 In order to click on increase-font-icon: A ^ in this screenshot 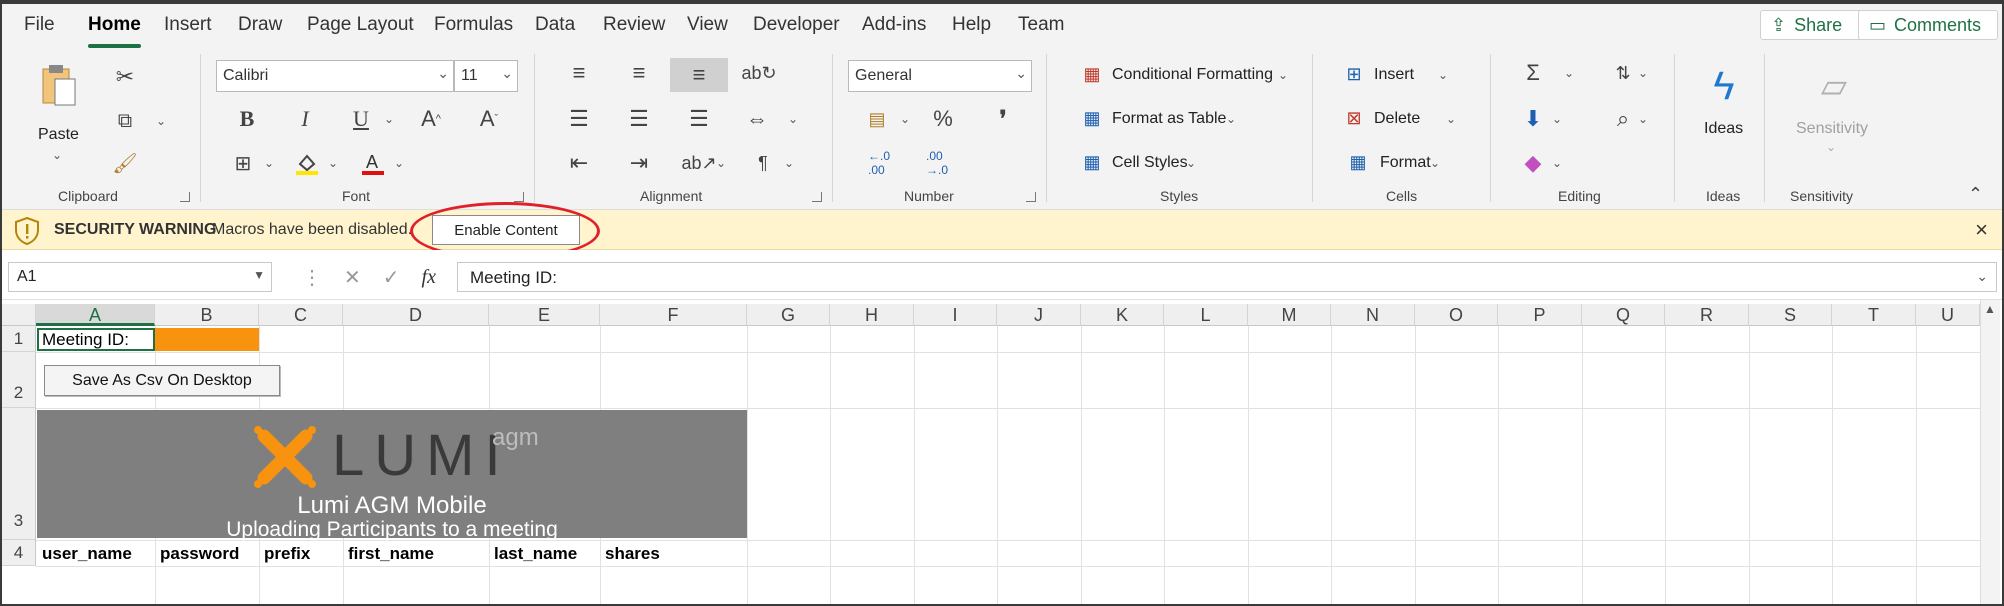, I will do `click(431, 119)`.